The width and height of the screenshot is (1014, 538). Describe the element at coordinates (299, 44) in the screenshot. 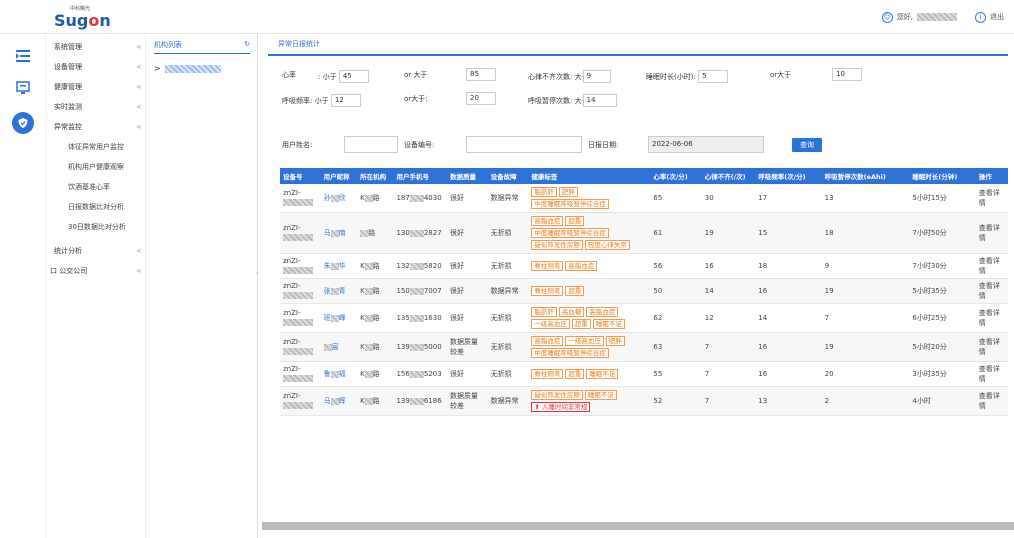

I see `tab-abnormal-daily: 异常日报统计` at that location.